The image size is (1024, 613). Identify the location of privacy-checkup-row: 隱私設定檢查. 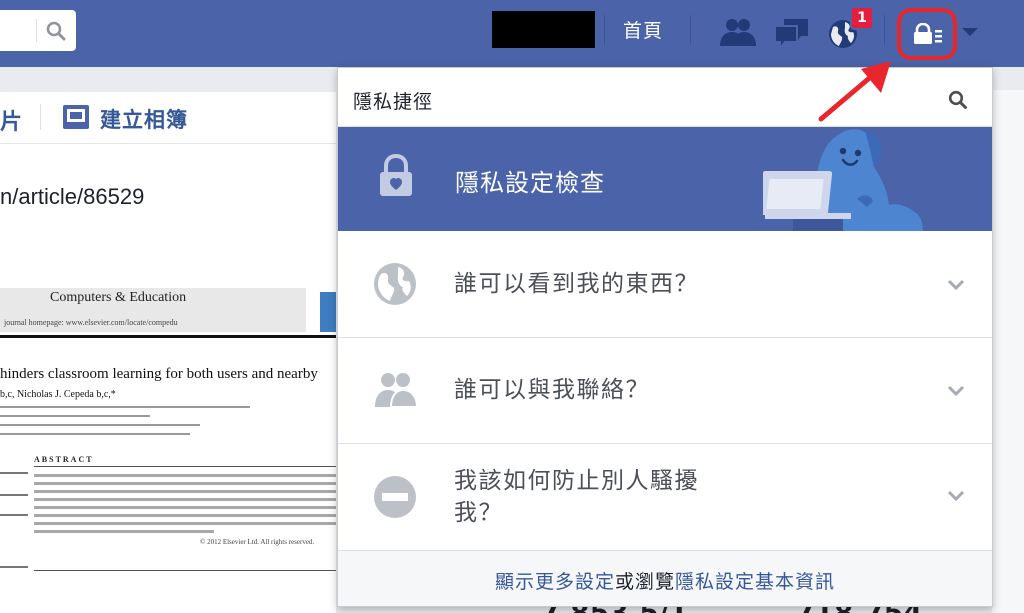
(665, 179).